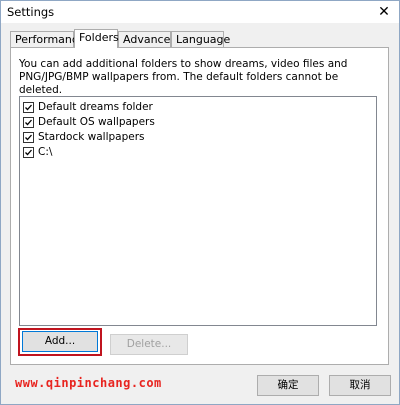 Image resolution: width=400 pixels, height=405 pixels. What do you see at coordinates (96, 38) in the screenshot?
I see `tab-folders: Folders` at bounding box center [96, 38].